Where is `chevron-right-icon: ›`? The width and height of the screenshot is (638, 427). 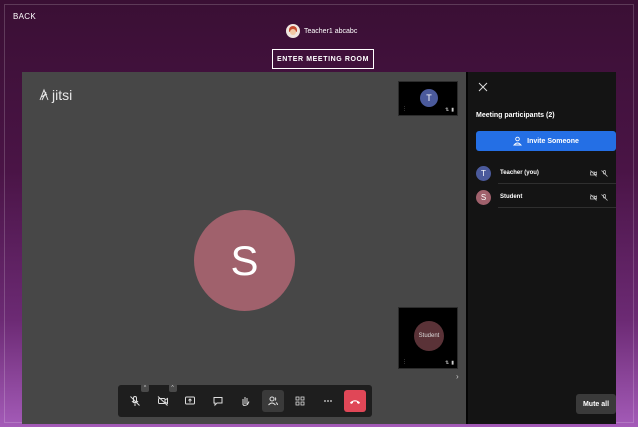 chevron-right-icon: › is located at coordinates (457, 376).